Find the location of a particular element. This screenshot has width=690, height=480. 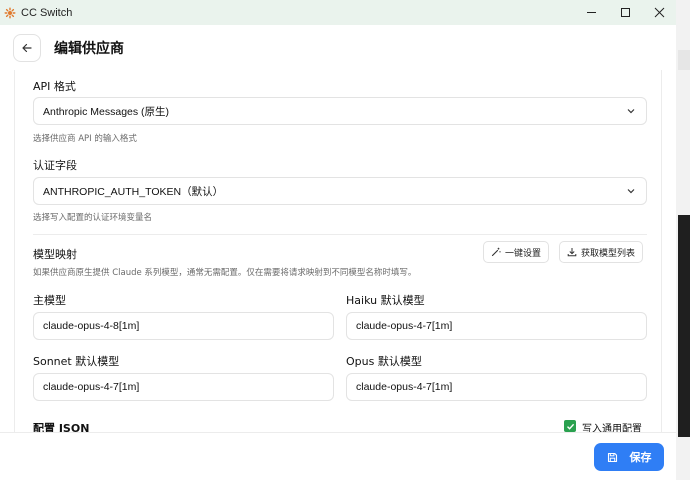

download-icon is located at coordinates (572, 252).